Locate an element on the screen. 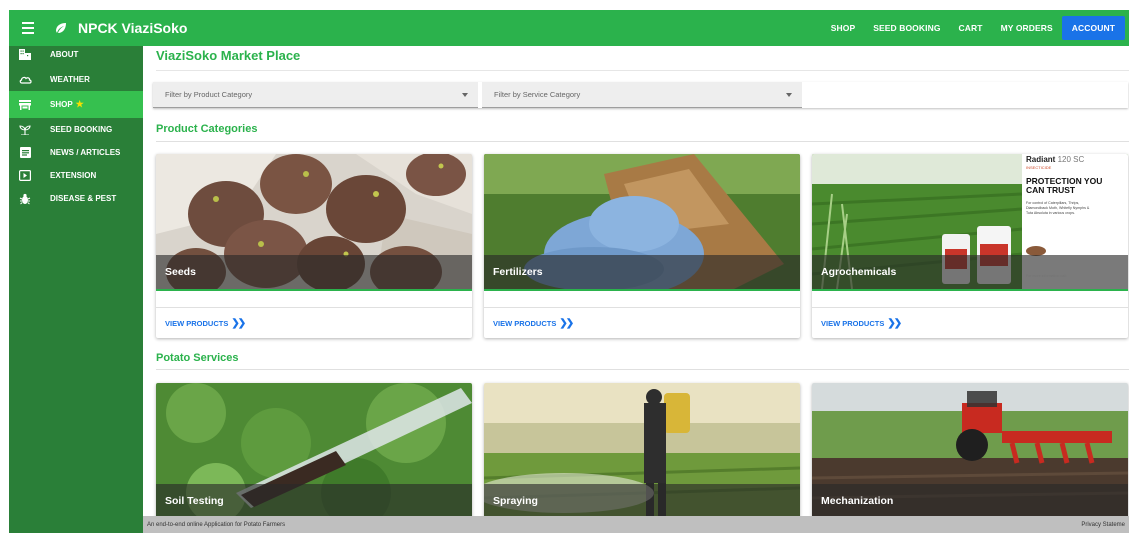 This screenshot has width=1129, height=533. sidebar-item-shop: SHOP ★ is located at coordinates (76, 104).